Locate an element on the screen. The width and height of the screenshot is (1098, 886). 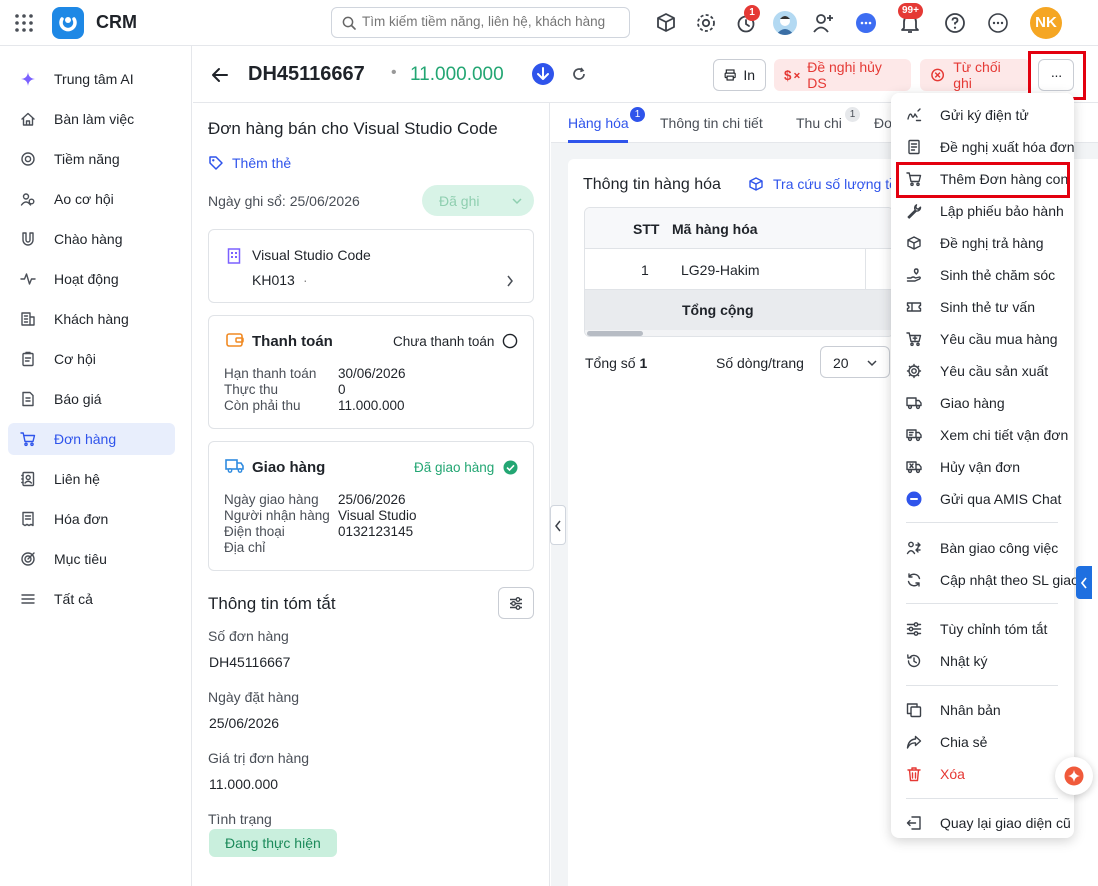
menu-item-receipt: Đề nghị xuất hóa đơn is located at coordinates (990, 147).